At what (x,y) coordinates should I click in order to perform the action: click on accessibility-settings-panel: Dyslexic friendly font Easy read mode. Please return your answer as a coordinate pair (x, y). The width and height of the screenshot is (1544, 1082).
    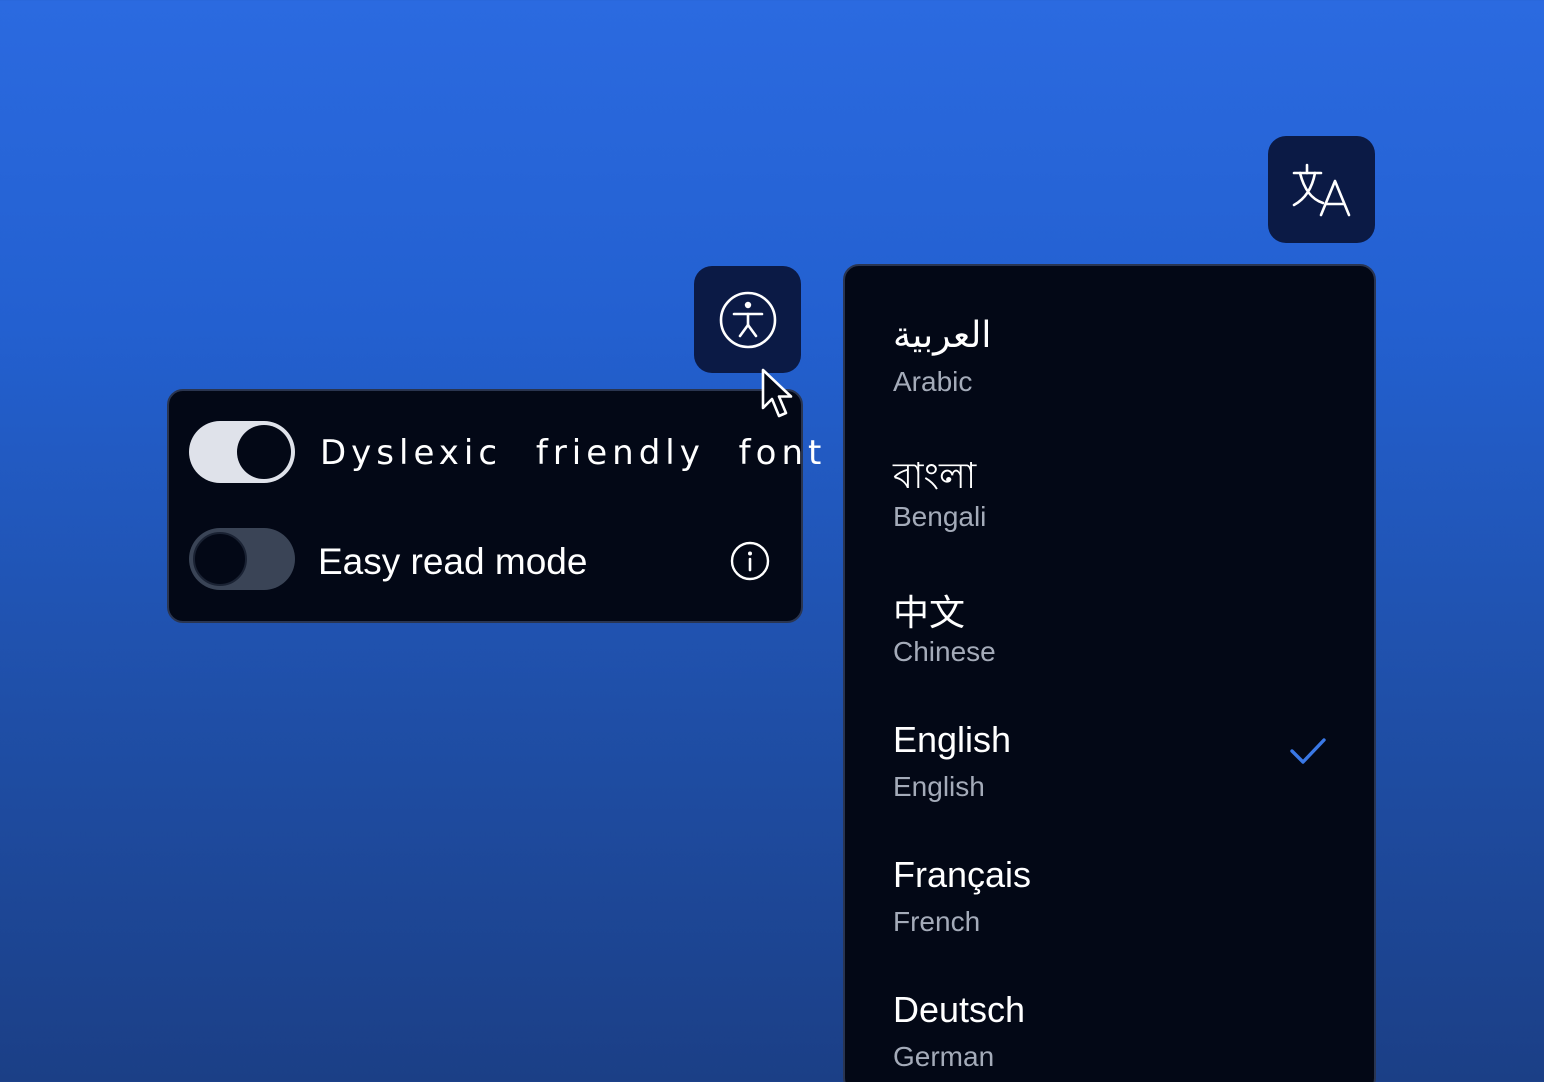
    Looking at the image, I should click on (494, 506).